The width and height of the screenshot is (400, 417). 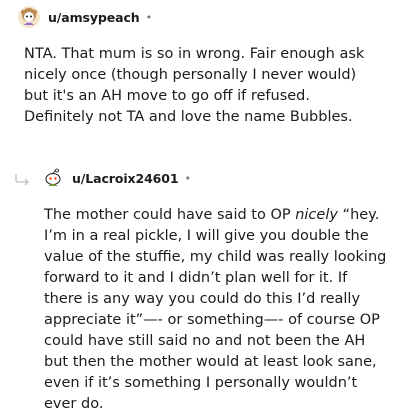 I want to click on snoo-avatar-girl-icon, so click(x=29, y=17).